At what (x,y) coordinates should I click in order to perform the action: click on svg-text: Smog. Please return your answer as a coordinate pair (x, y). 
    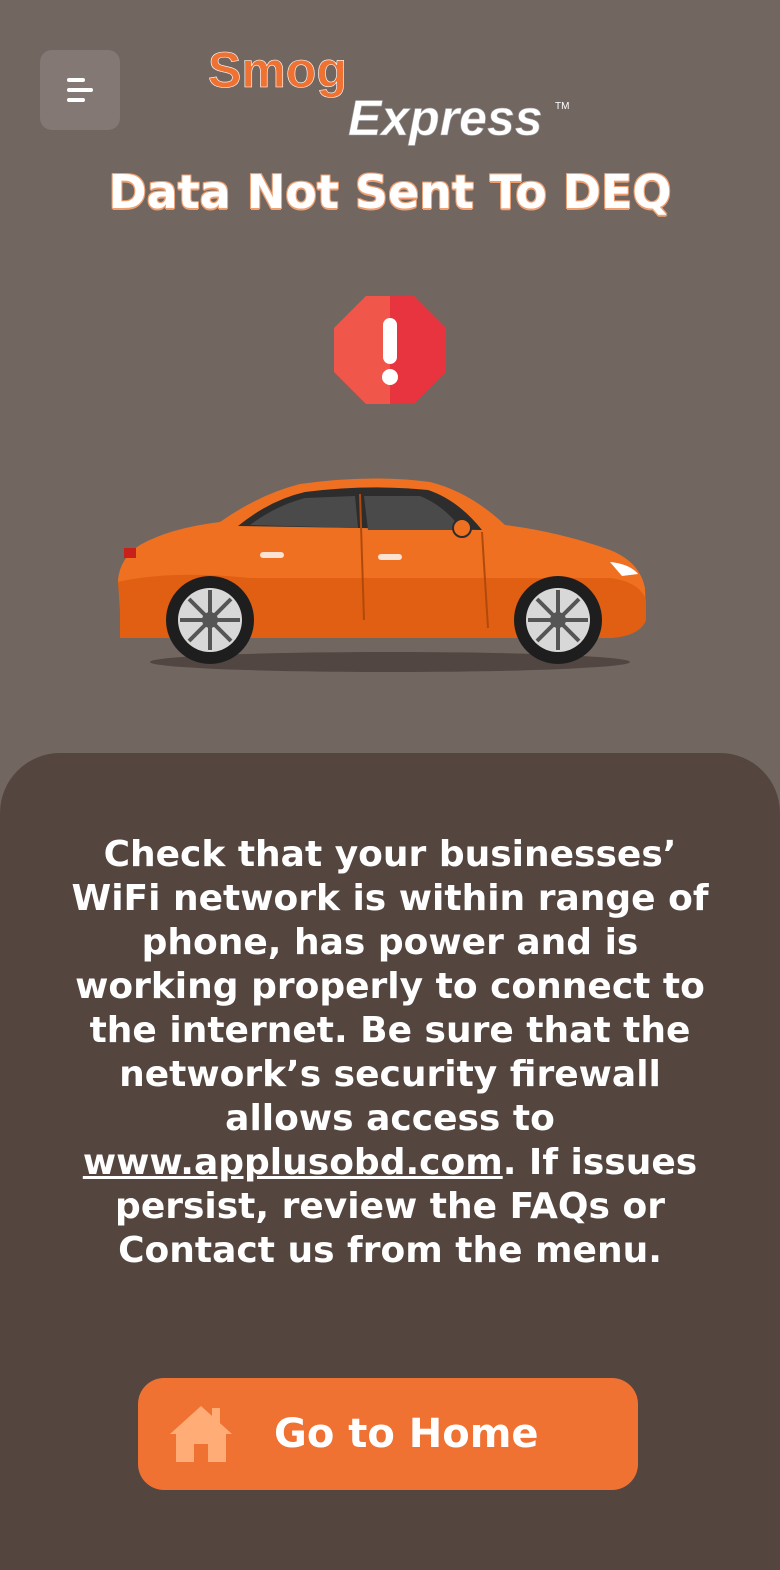
    Looking at the image, I should click on (277, 71).